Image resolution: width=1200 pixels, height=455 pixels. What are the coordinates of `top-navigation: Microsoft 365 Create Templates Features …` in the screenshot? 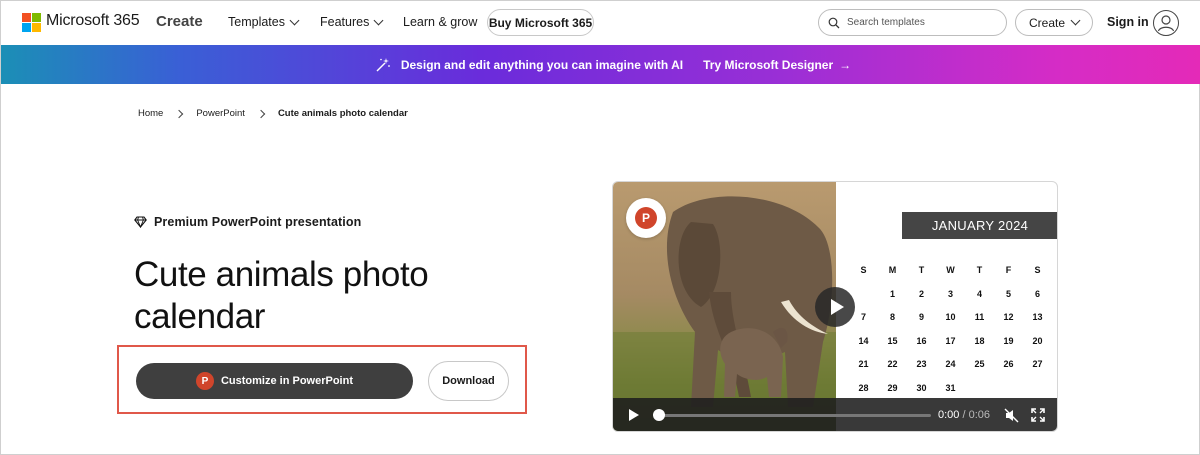 It's located at (600, 23).